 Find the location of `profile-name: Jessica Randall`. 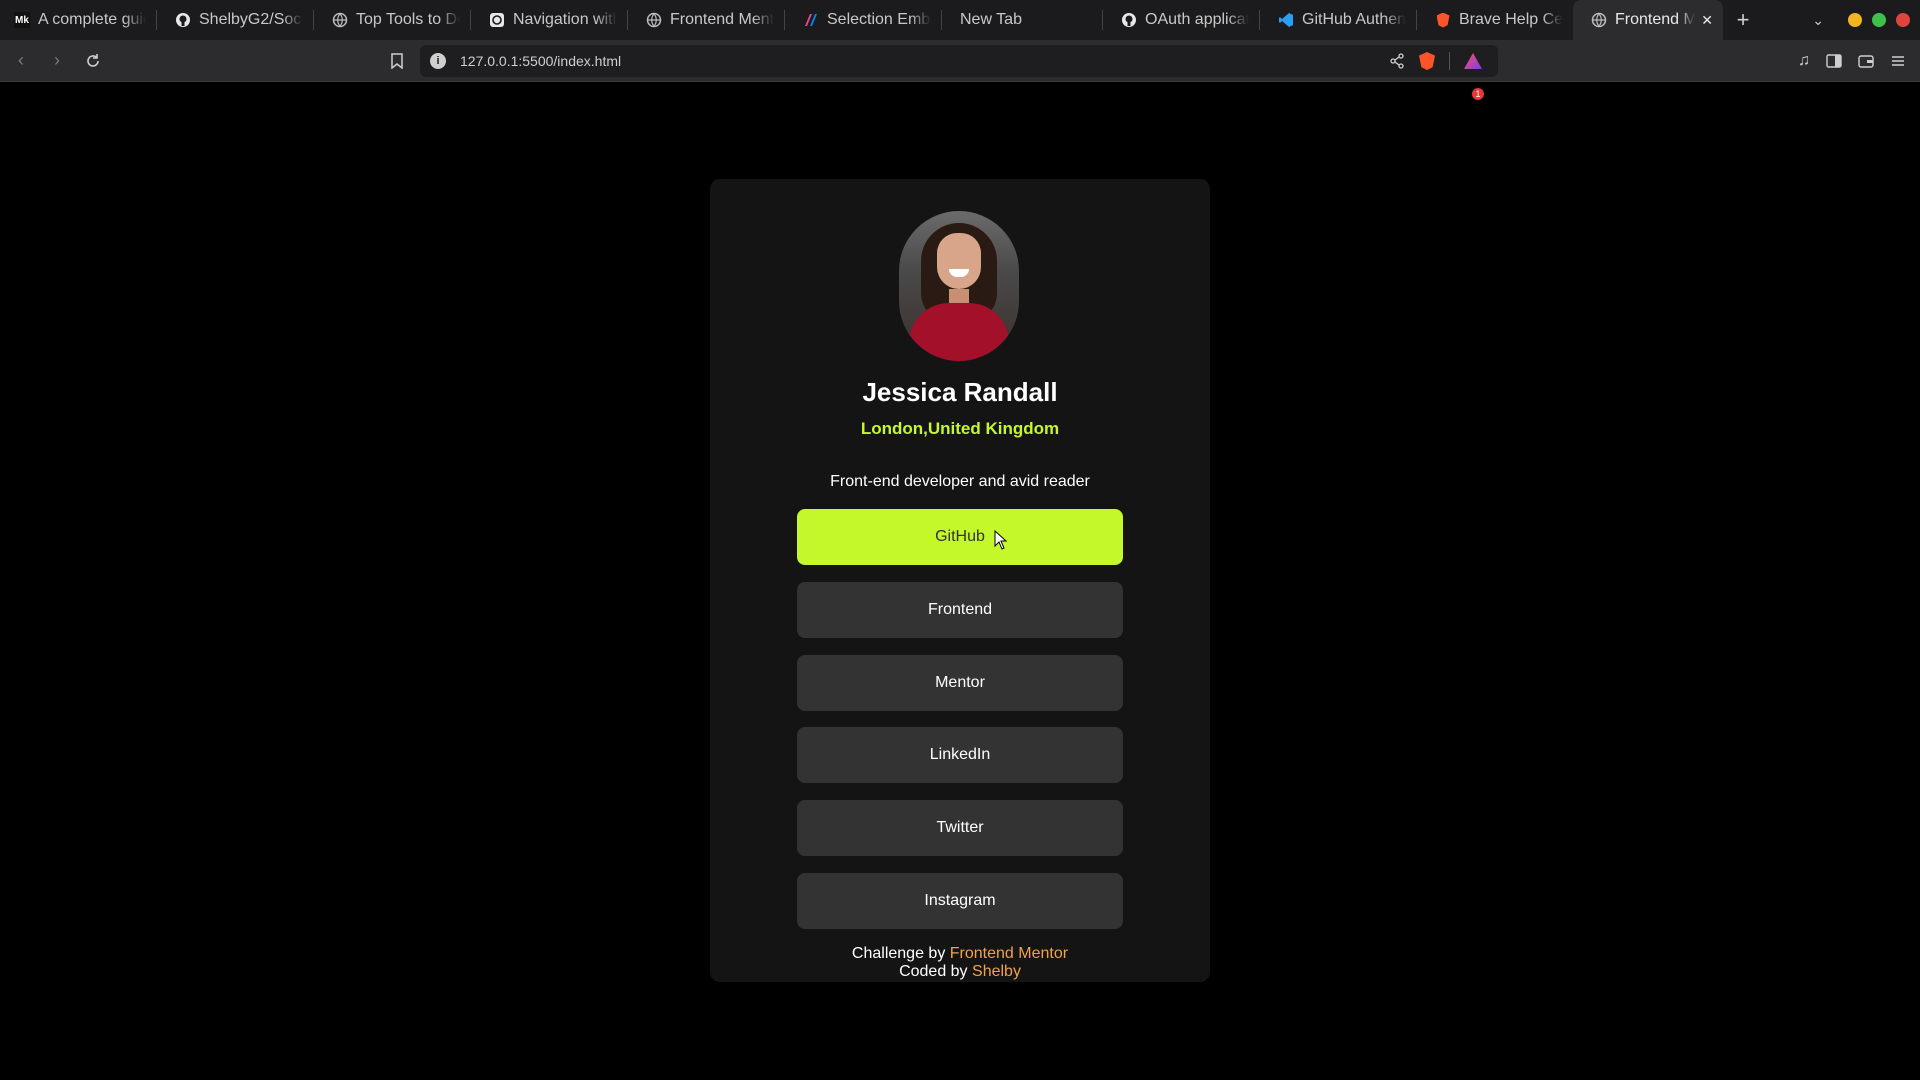

profile-name: Jessica Randall is located at coordinates (960, 392).